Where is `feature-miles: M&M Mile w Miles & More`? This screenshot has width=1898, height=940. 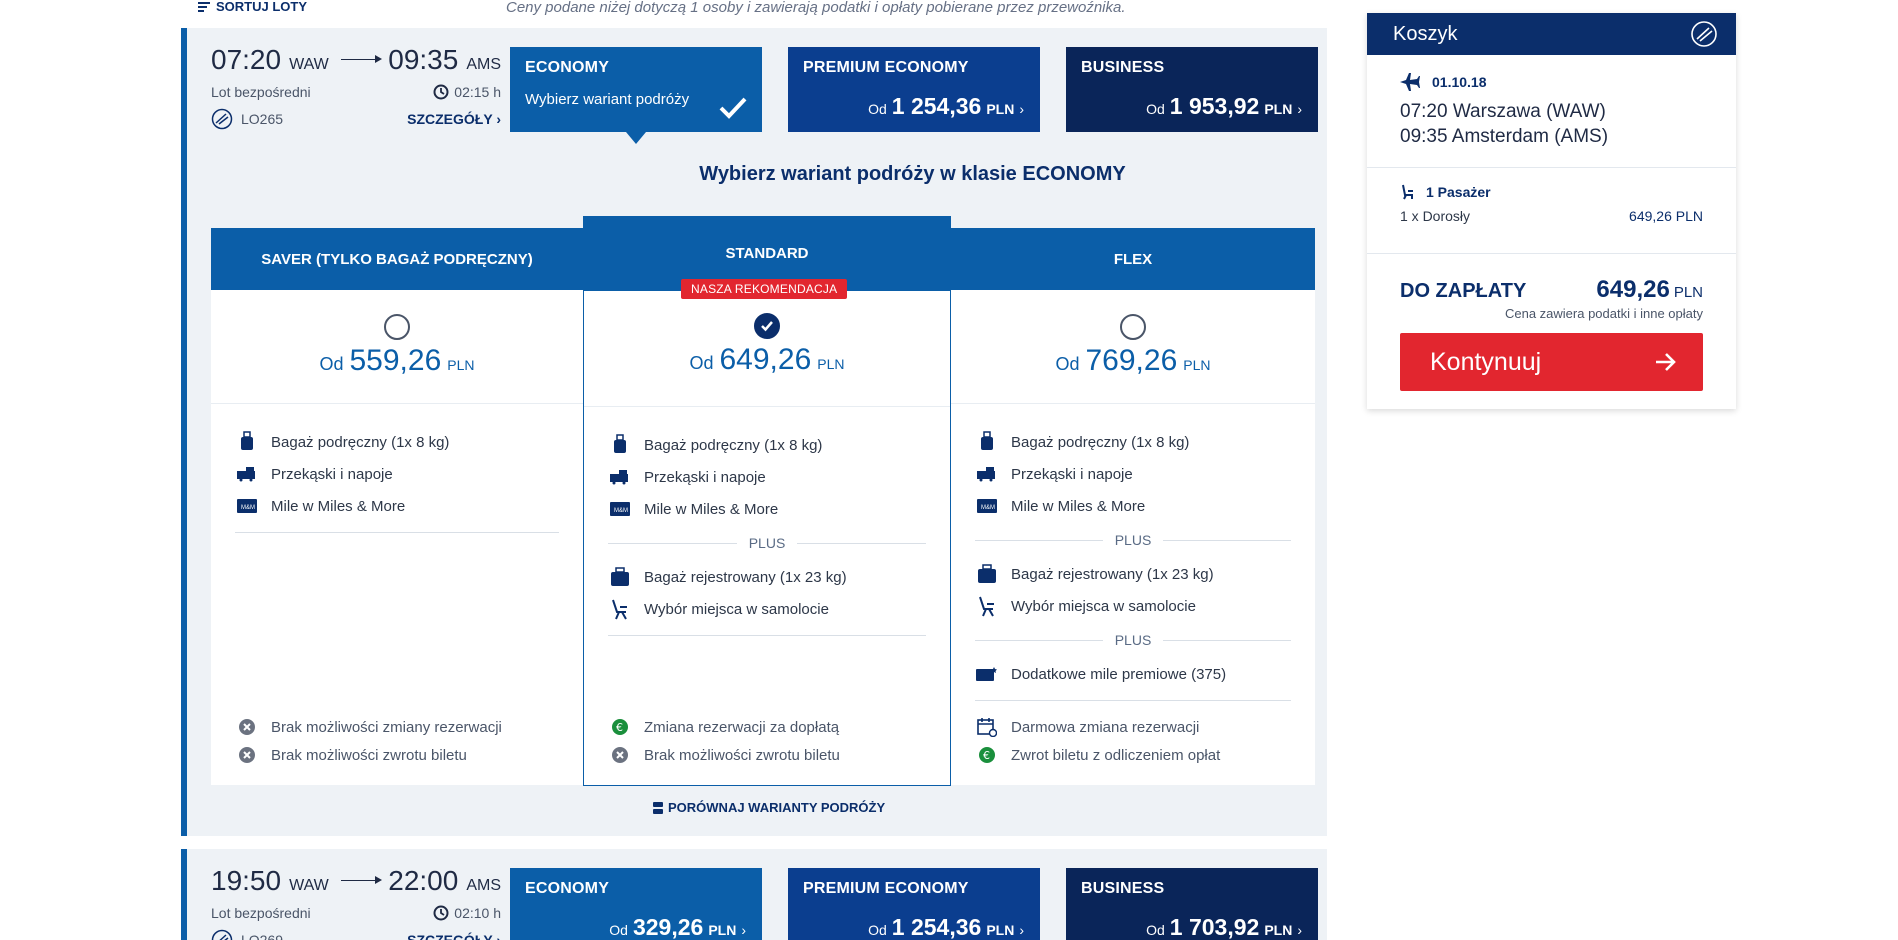 feature-miles: M&M Mile w Miles & More is located at coordinates (767, 509).